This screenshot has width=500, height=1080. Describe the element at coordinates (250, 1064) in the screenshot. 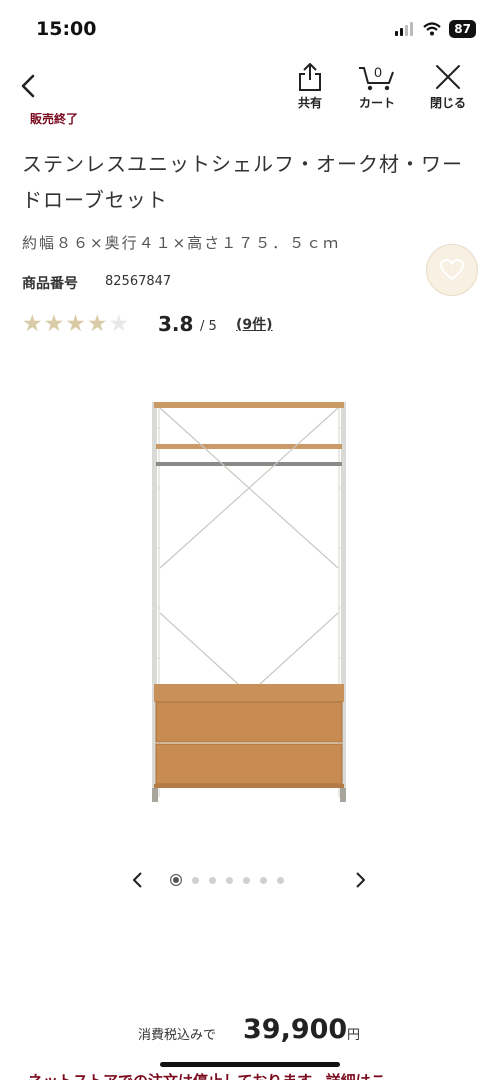

I see `home-indicator` at that location.